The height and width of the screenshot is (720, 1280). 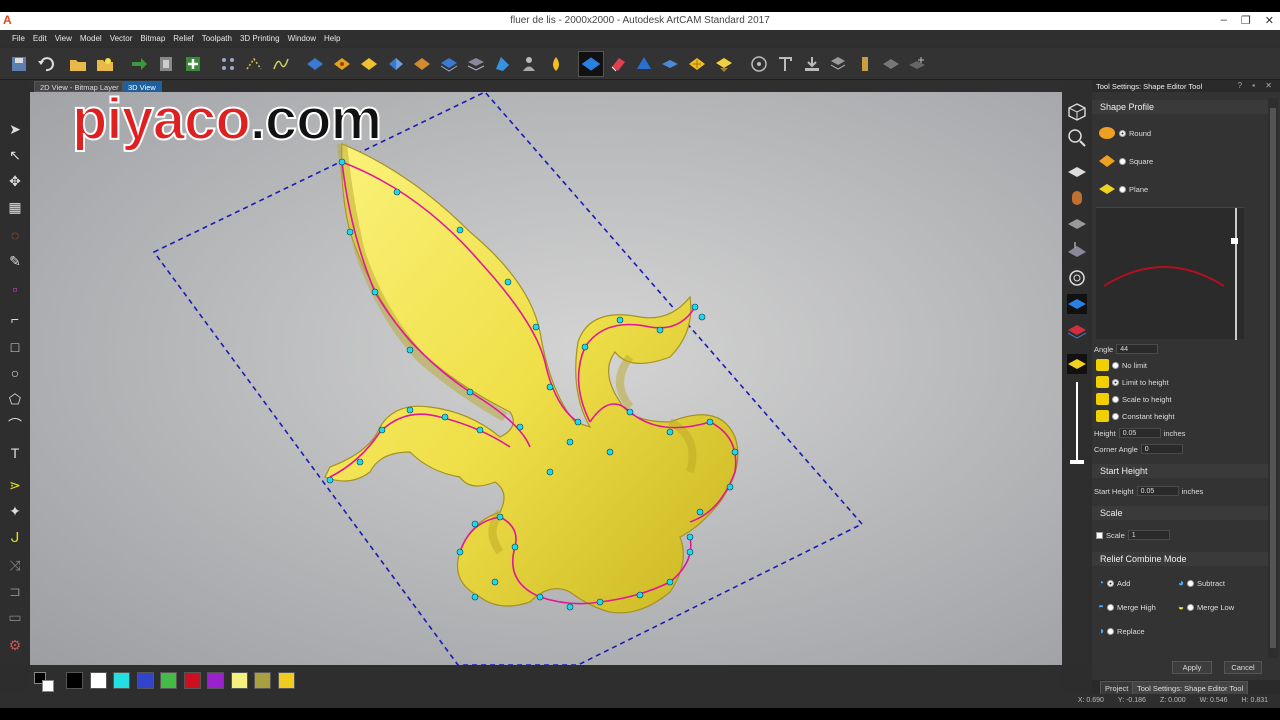 I want to click on mirror-icon: ⤨, so click(x=15, y=565).